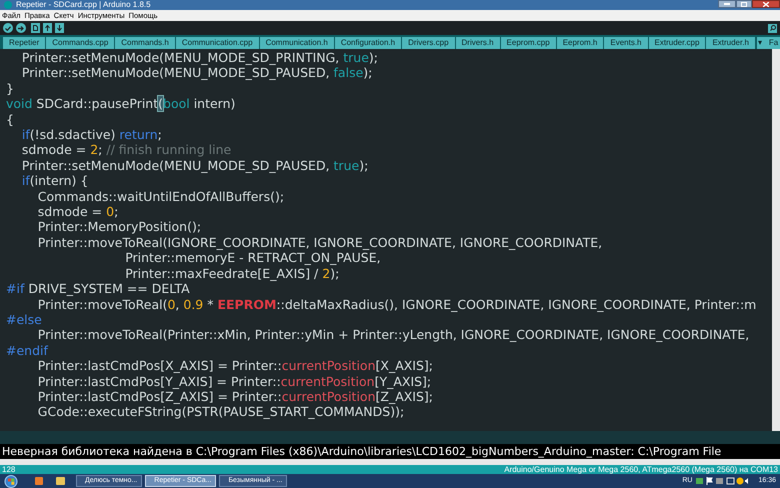 Image resolution: width=780 pixels, height=488 pixels. I want to click on code-line: Printer::setMenuMode(MENU_MODE_SD_PRINTING, true);, so click(199, 58).